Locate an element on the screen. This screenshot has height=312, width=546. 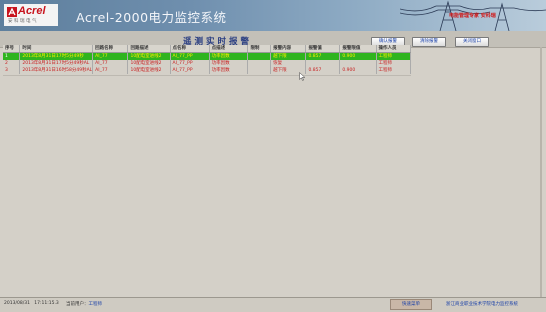
status-time: 17:11:15.3 is located at coordinates (46, 303).